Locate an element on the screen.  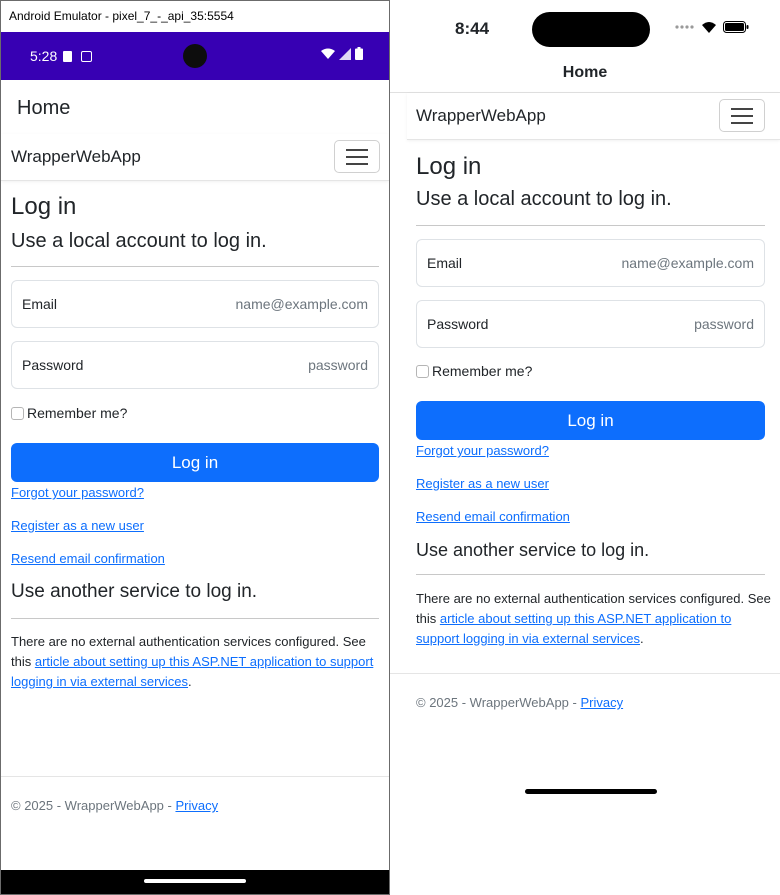
android-navigation-bar is located at coordinates (195, 882).